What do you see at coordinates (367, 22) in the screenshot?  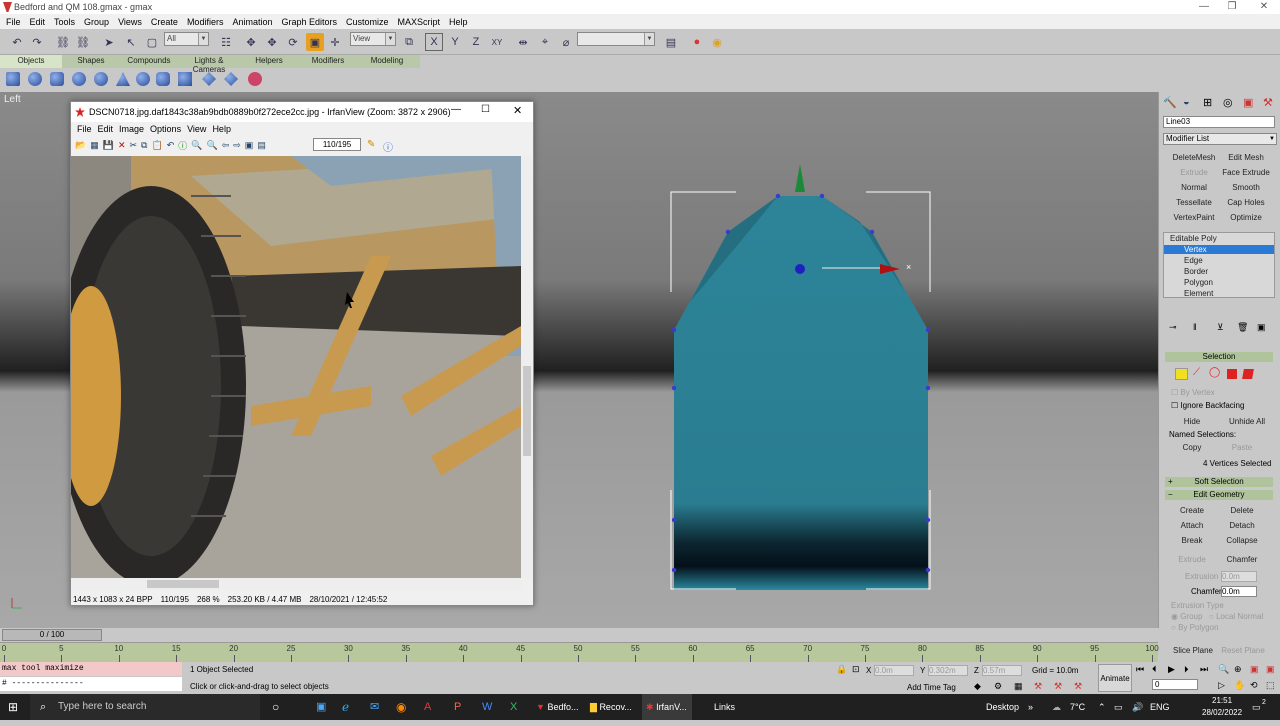 I see `menu-customize: Customize` at bounding box center [367, 22].